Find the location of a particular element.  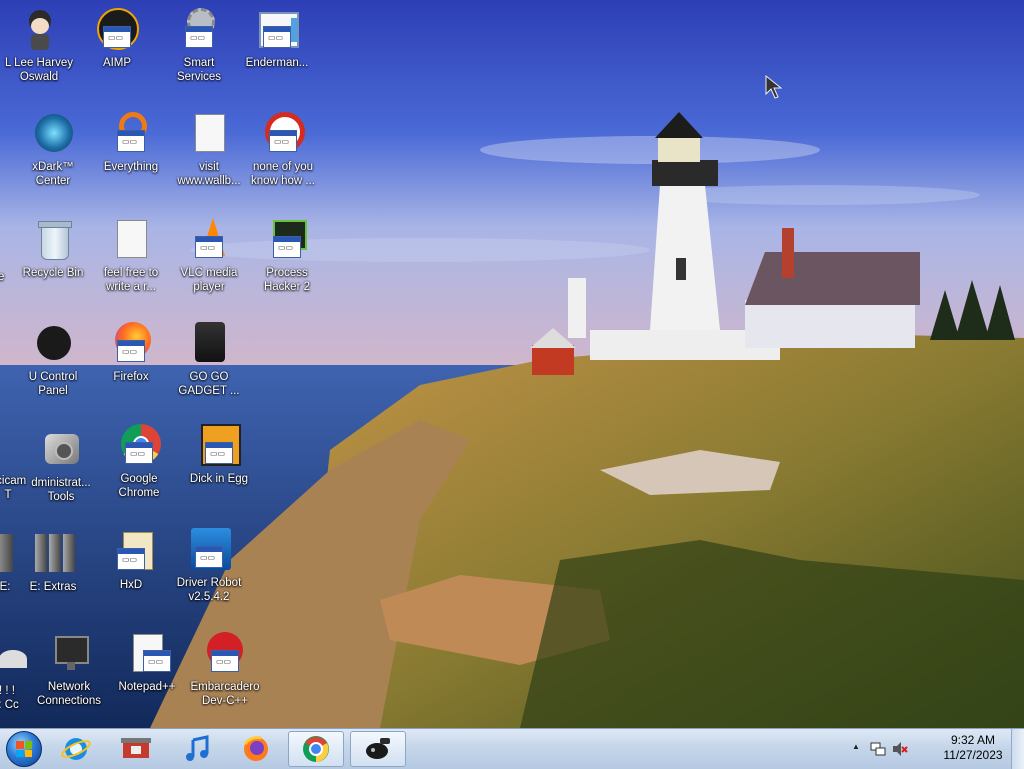

start-button is located at coordinates (24, 749).